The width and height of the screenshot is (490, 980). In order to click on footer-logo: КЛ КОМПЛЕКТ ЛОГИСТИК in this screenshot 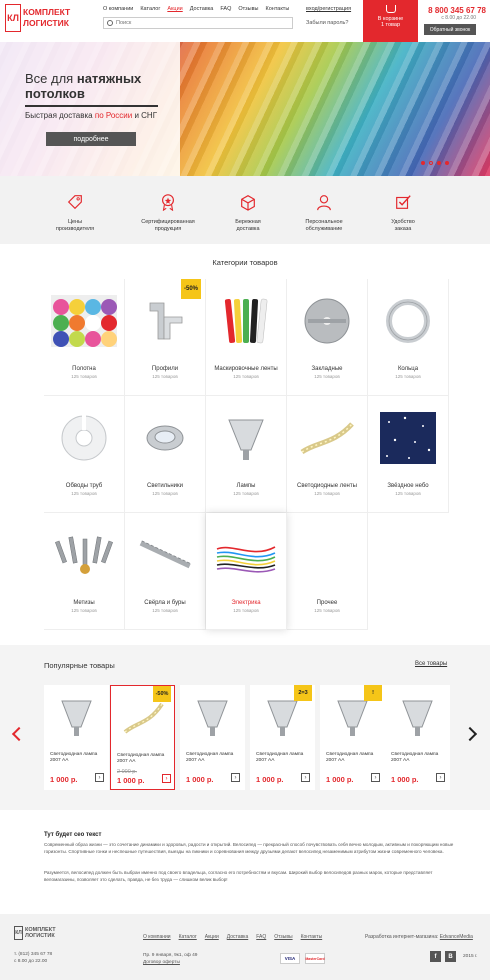, I will do `click(35, 933)`.